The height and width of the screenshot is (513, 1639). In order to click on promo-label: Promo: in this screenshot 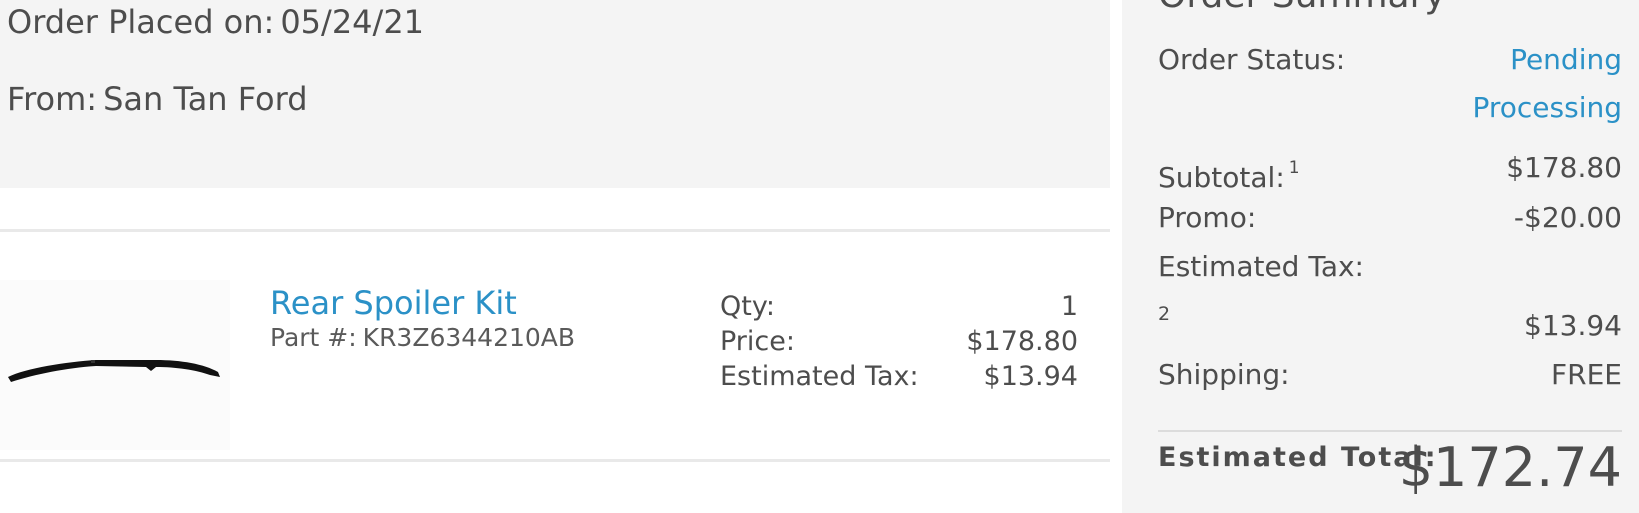, I will do `click(1207, 217)`.